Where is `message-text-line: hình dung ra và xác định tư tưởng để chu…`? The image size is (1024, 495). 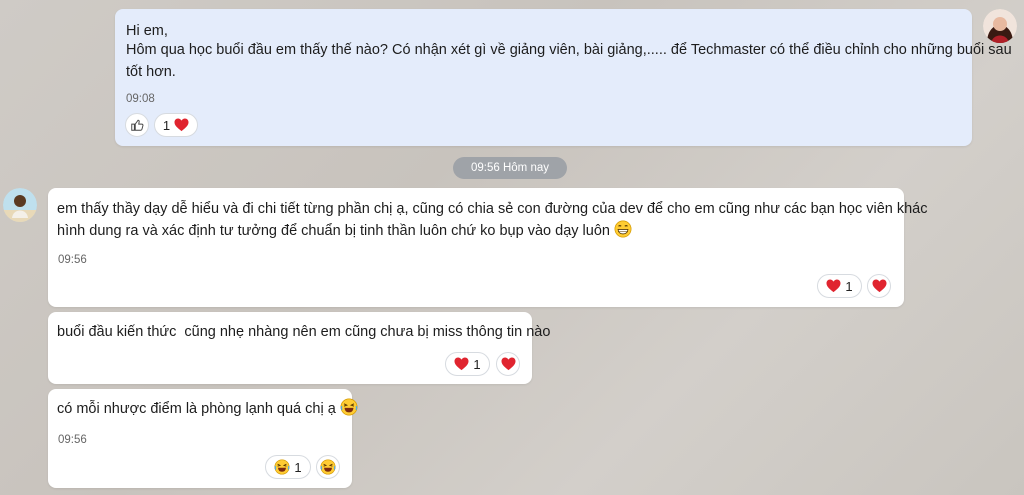
message-text-line: hình dung ra và xác định tư tưởng để chu… is located at coordinates (333, 231).